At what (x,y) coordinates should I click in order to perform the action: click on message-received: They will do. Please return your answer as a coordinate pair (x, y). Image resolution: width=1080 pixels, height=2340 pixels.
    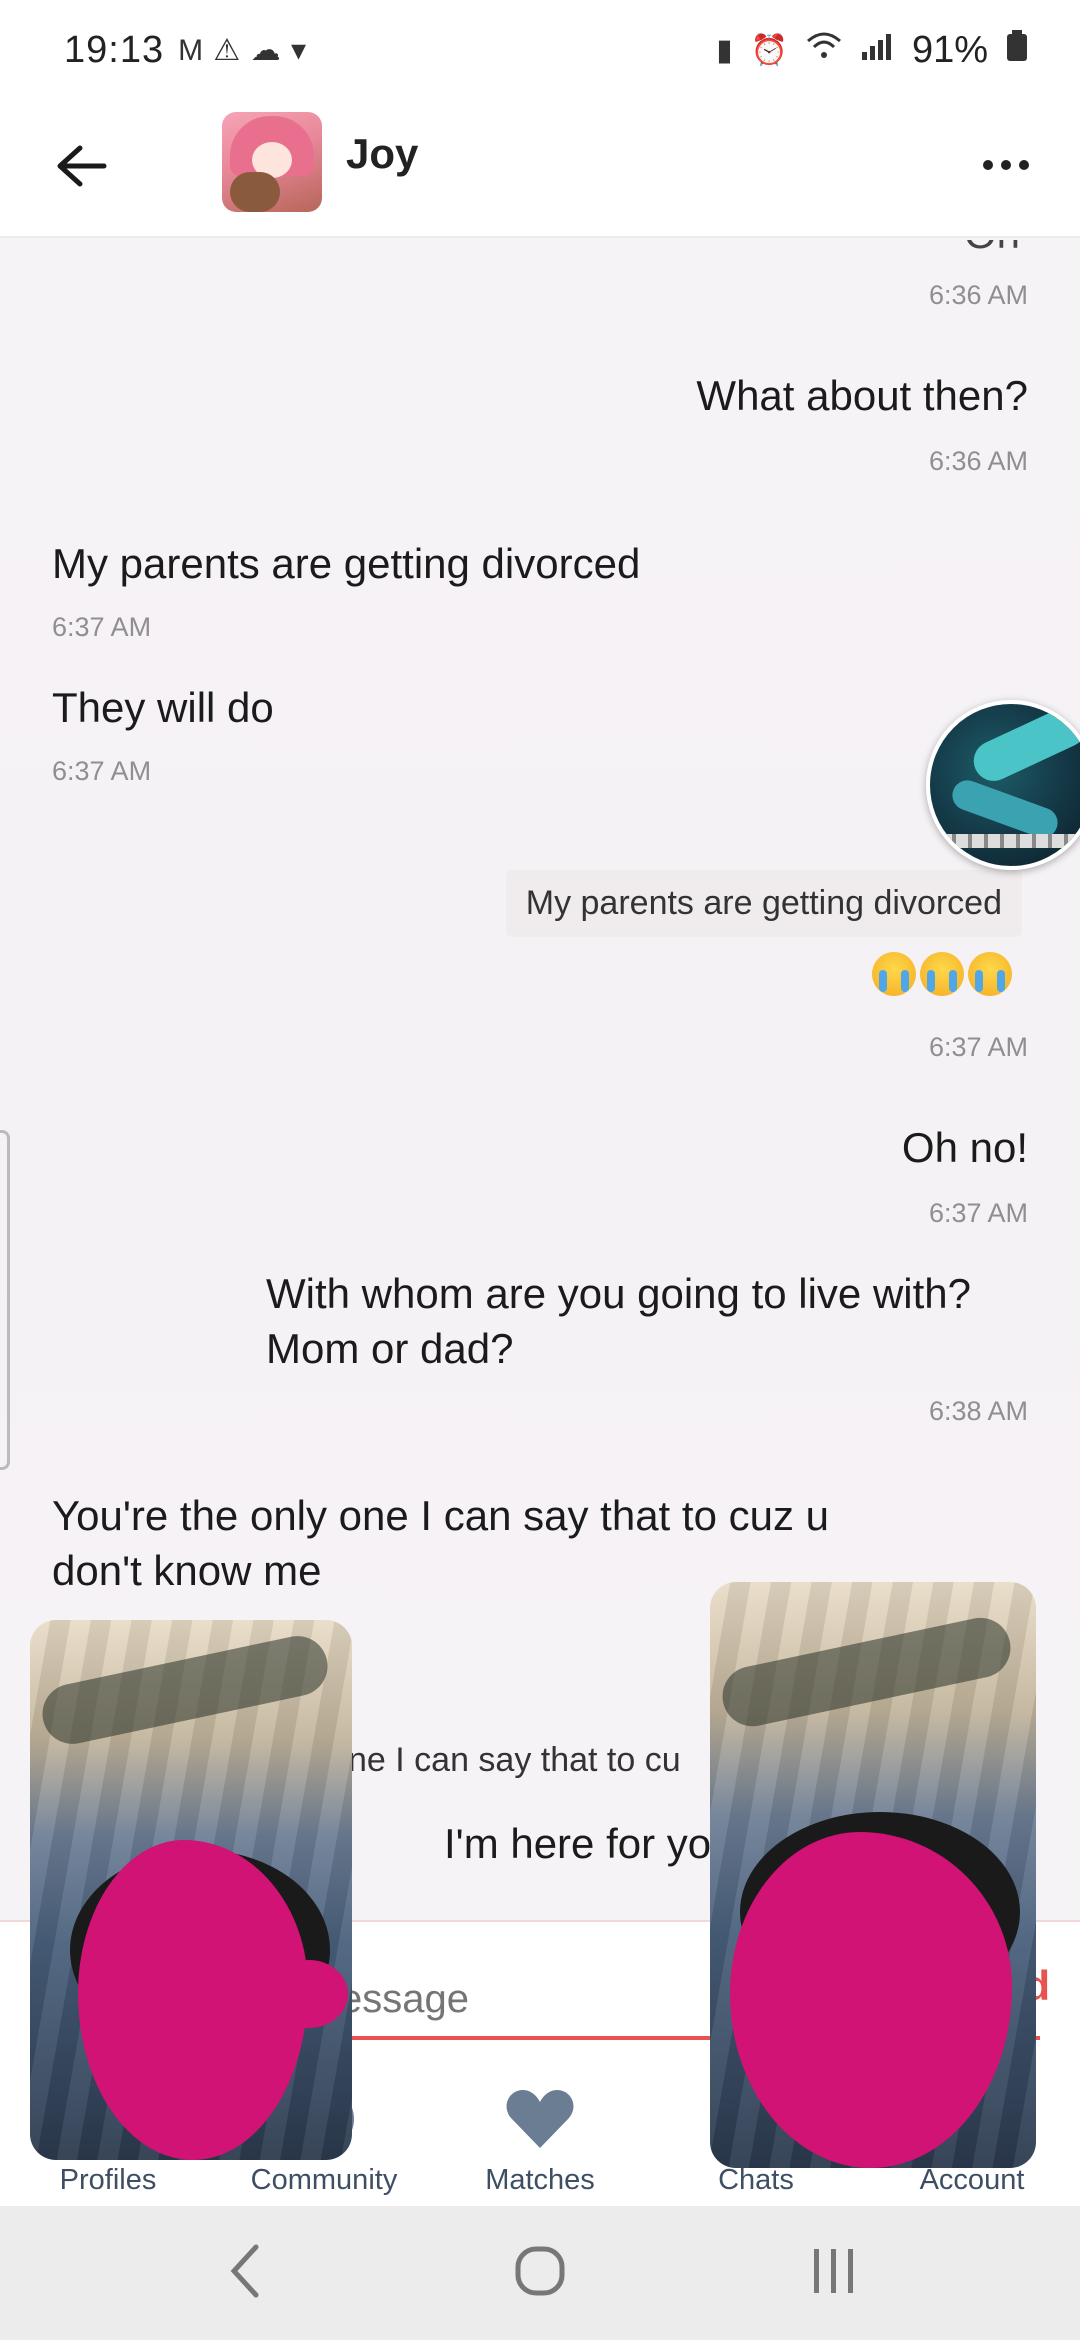
    Looking at the image, I should click on (163, 707).